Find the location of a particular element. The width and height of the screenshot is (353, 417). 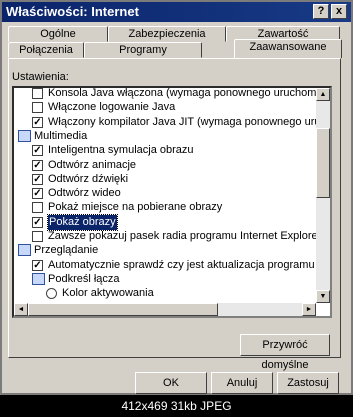

close-button: x is located at coordinates (339, 11).